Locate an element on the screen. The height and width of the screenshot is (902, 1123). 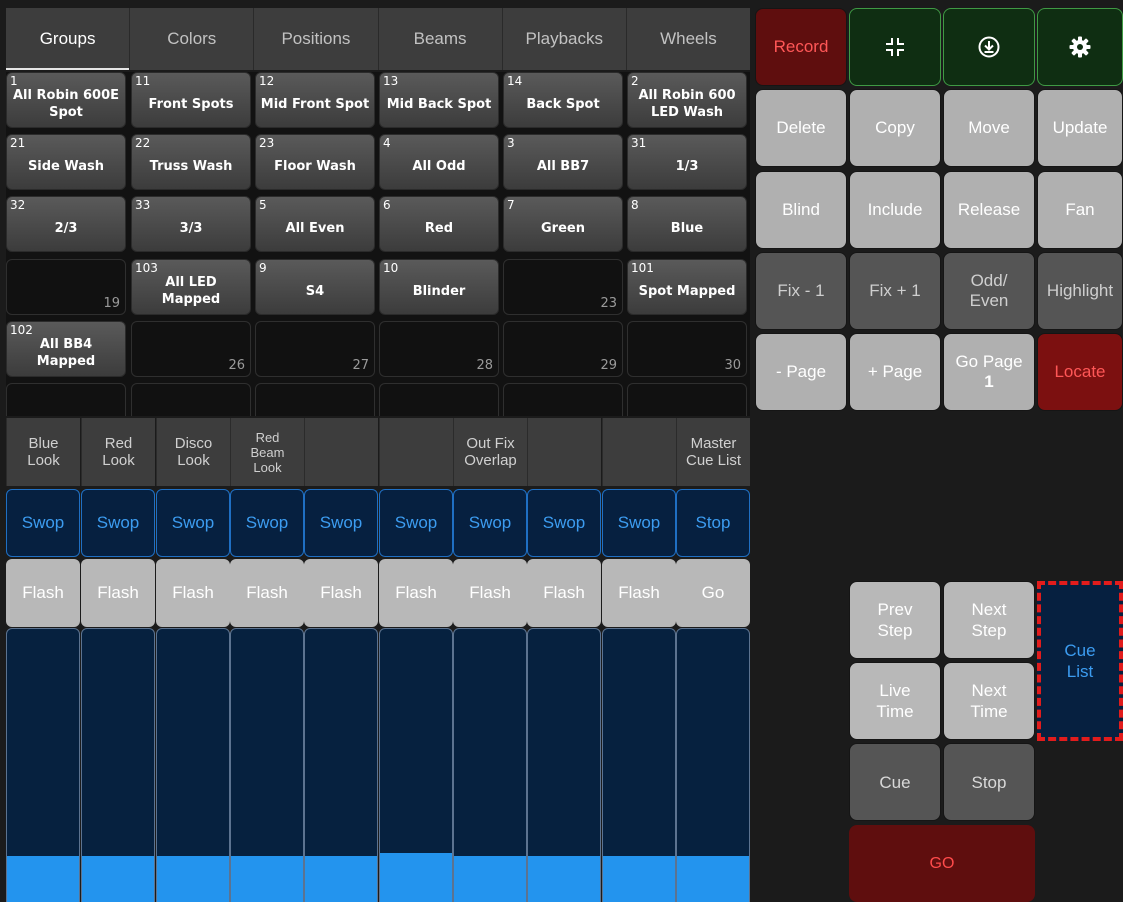
release-button: Release is located at coordinates (989, 210).